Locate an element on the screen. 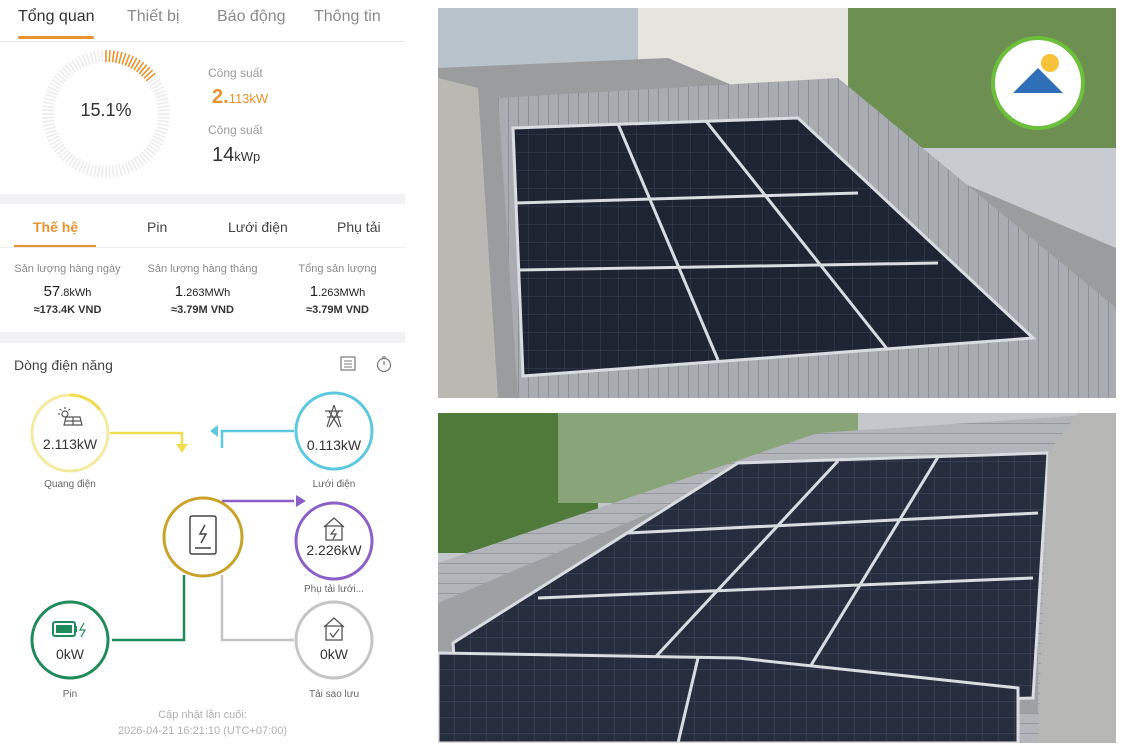 This screenshot has width=1125, height=750. pv-caption: Quang điện is located at coordinates (70, 484).